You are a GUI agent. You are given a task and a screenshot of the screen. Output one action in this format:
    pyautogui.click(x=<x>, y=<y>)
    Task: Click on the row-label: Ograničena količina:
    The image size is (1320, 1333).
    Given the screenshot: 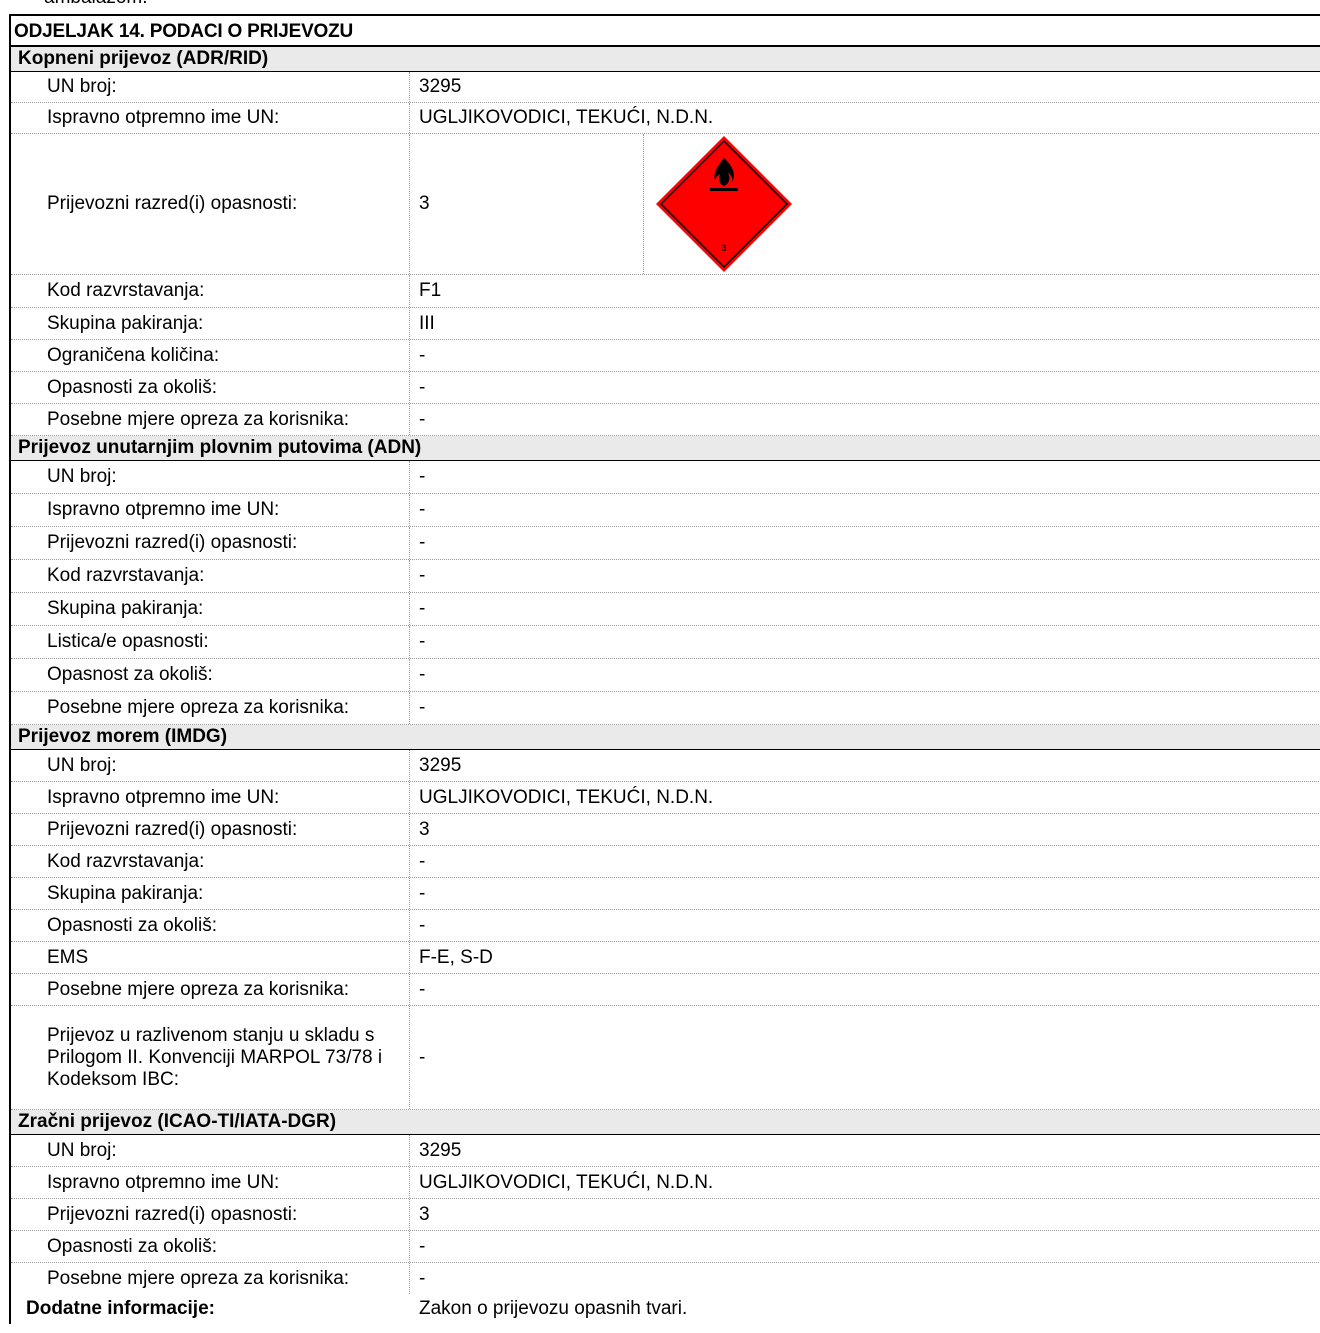 What is the action you would take?
    pyautogui.click(x=133, y=355)
    